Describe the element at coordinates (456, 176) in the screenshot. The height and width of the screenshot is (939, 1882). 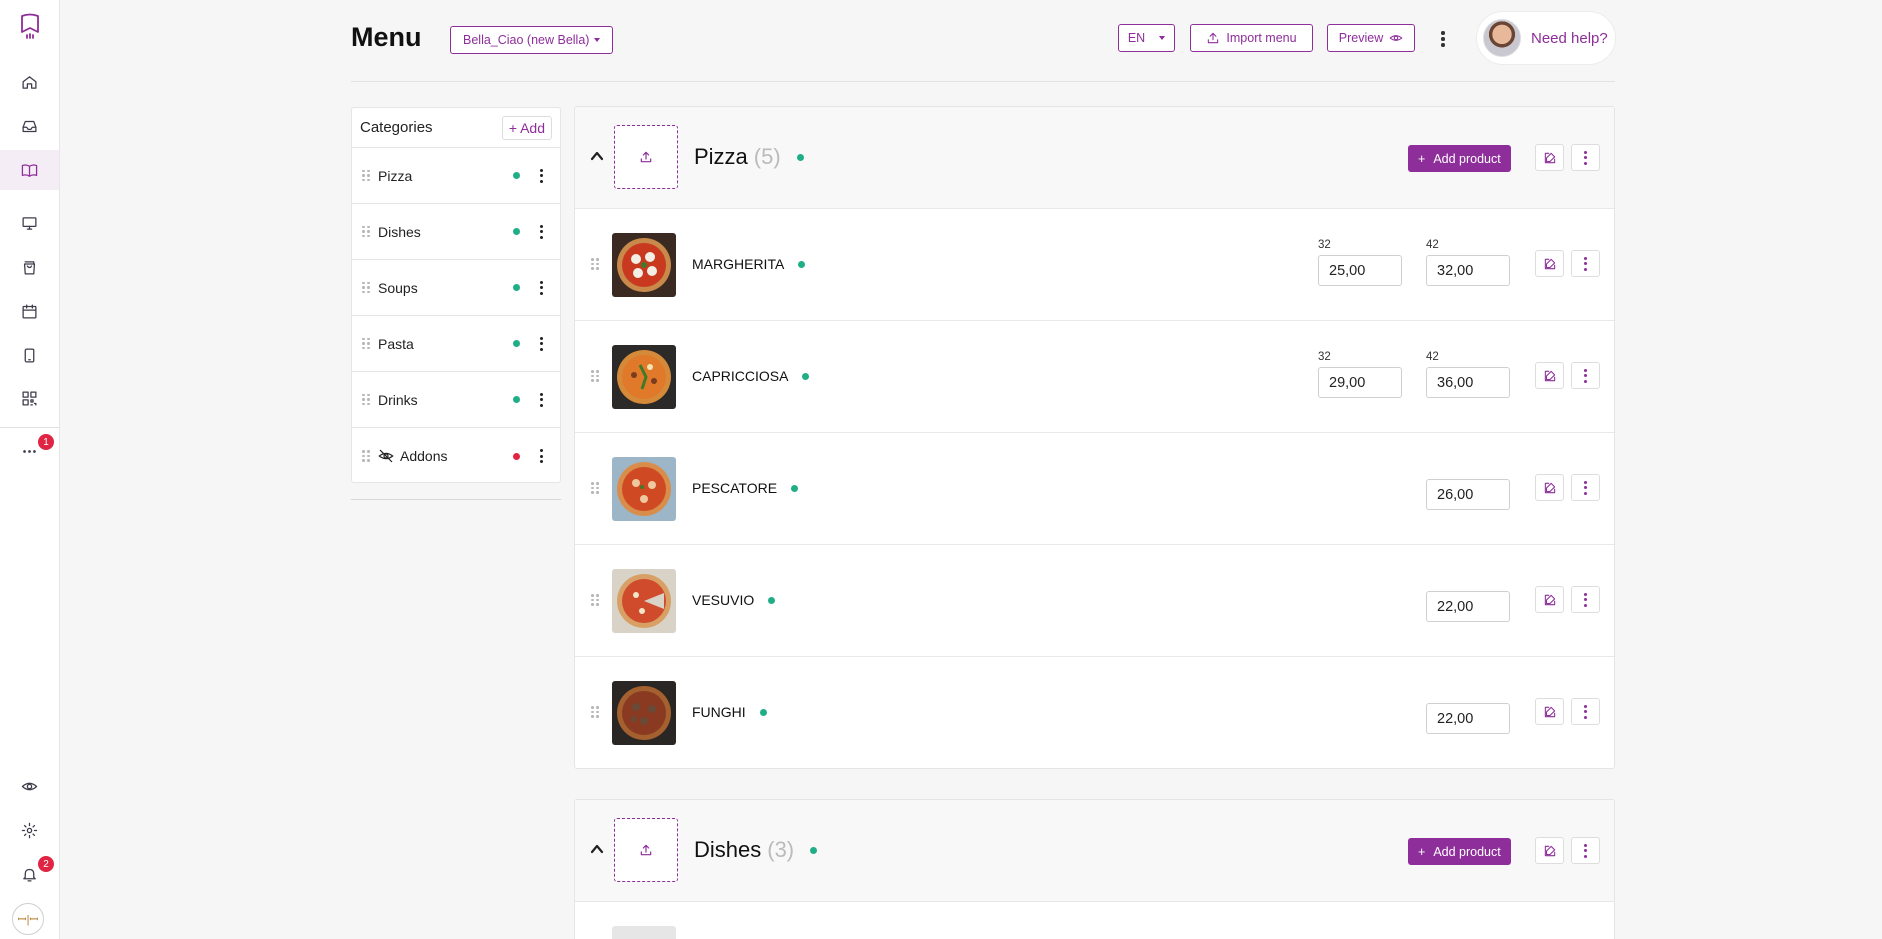
I see `category-item-pizza: Pizza` at that location.